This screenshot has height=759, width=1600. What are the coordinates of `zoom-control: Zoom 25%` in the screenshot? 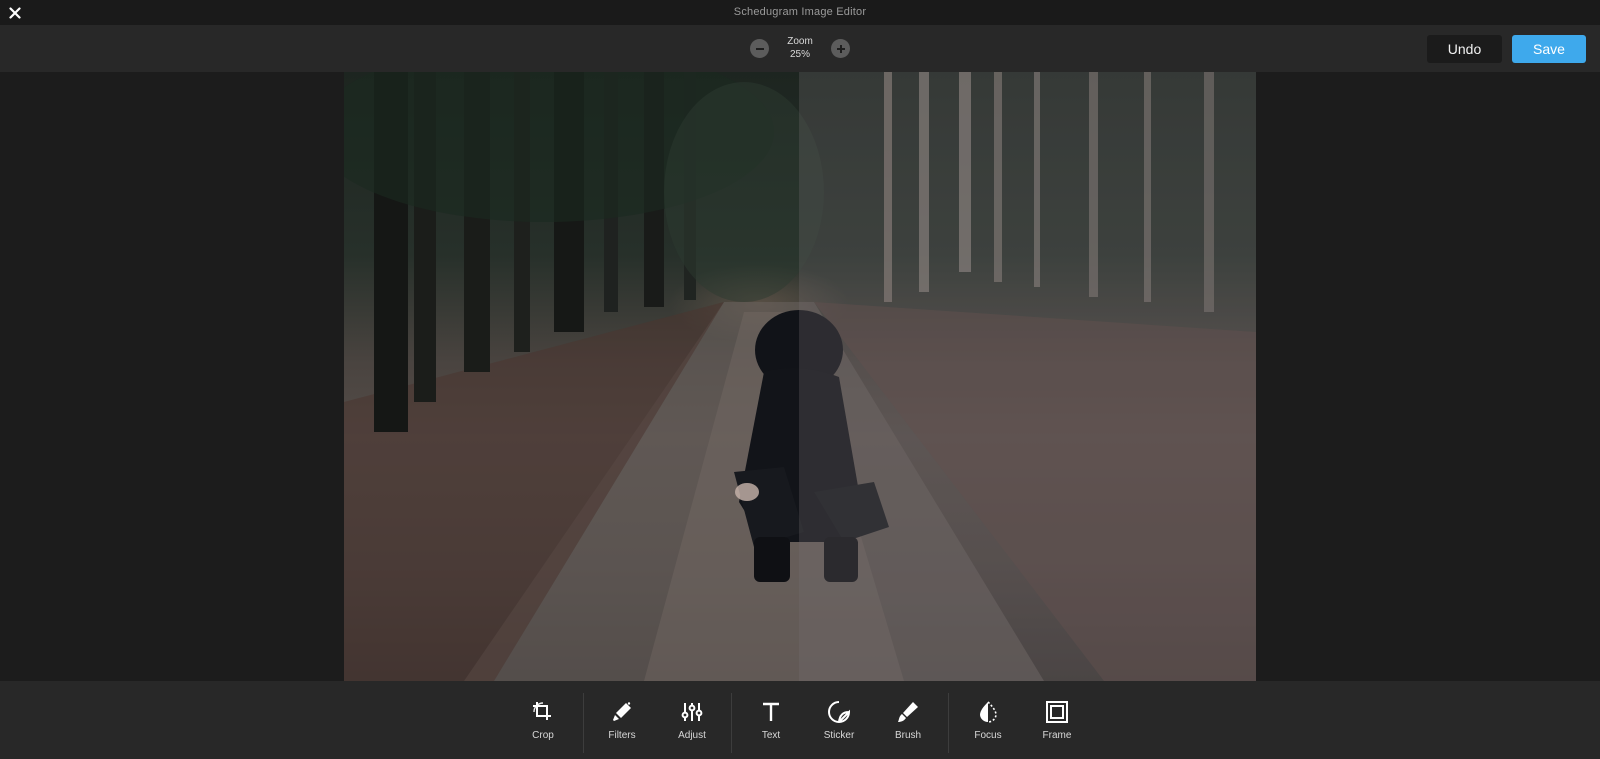 It's located at (801, 49).